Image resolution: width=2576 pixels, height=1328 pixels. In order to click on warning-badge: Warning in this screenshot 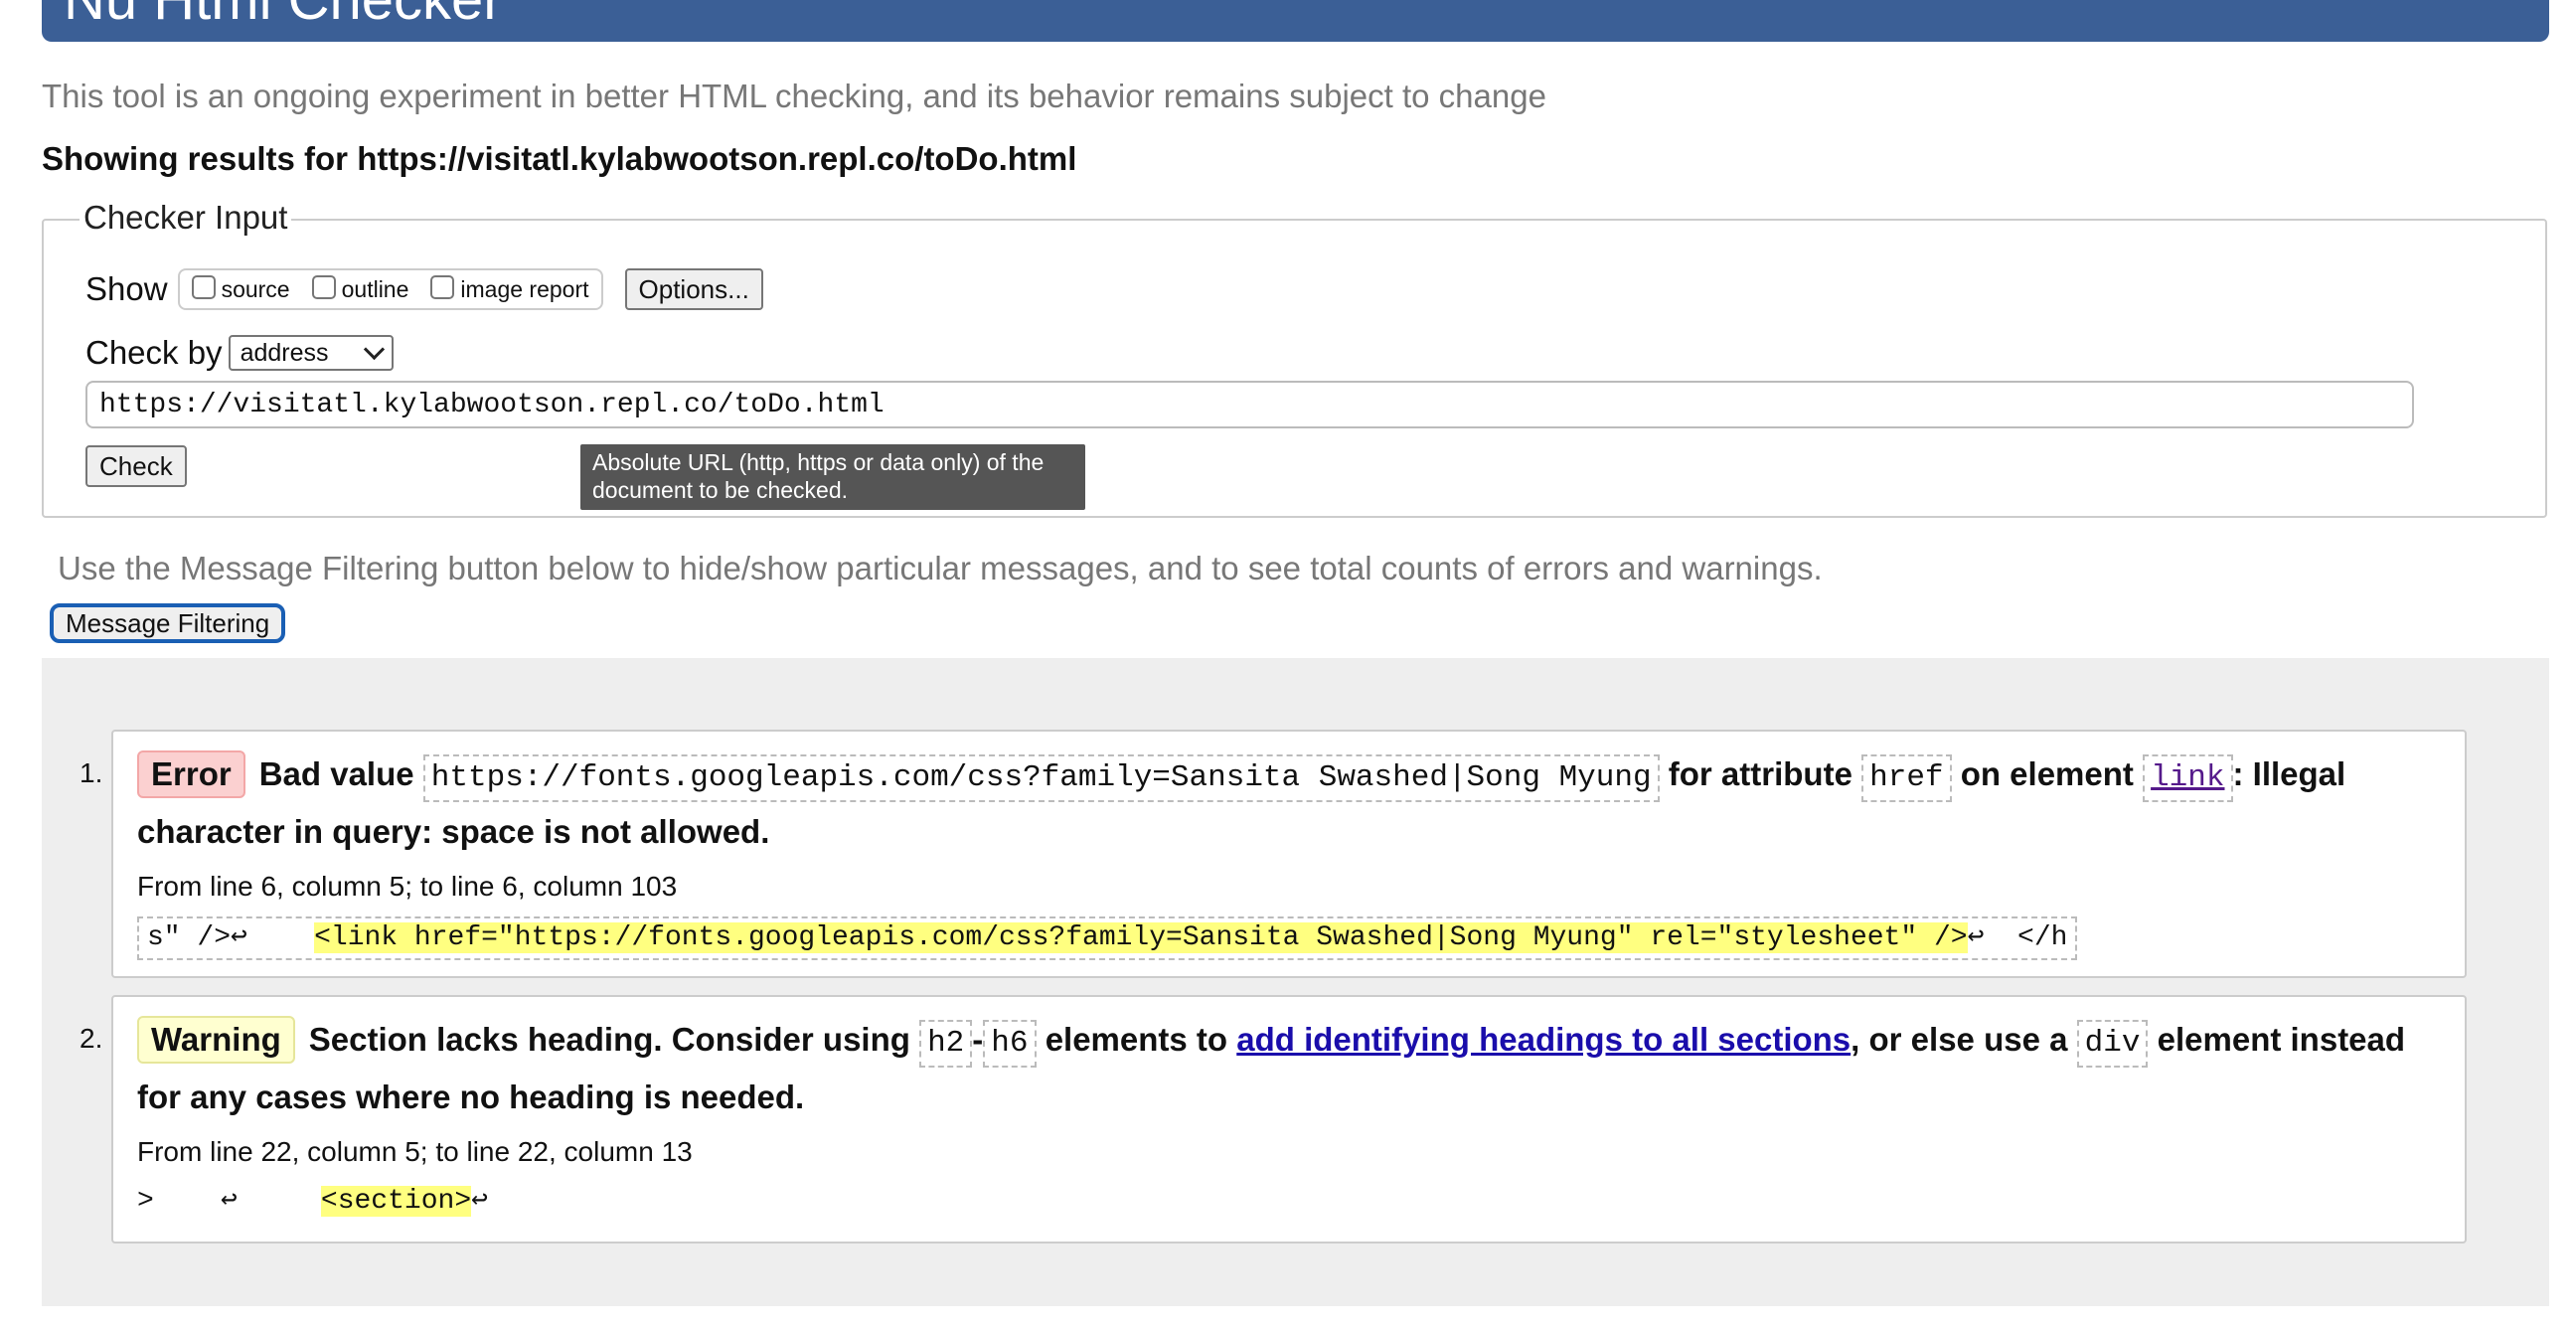, I will do `click(216, 1040)`.